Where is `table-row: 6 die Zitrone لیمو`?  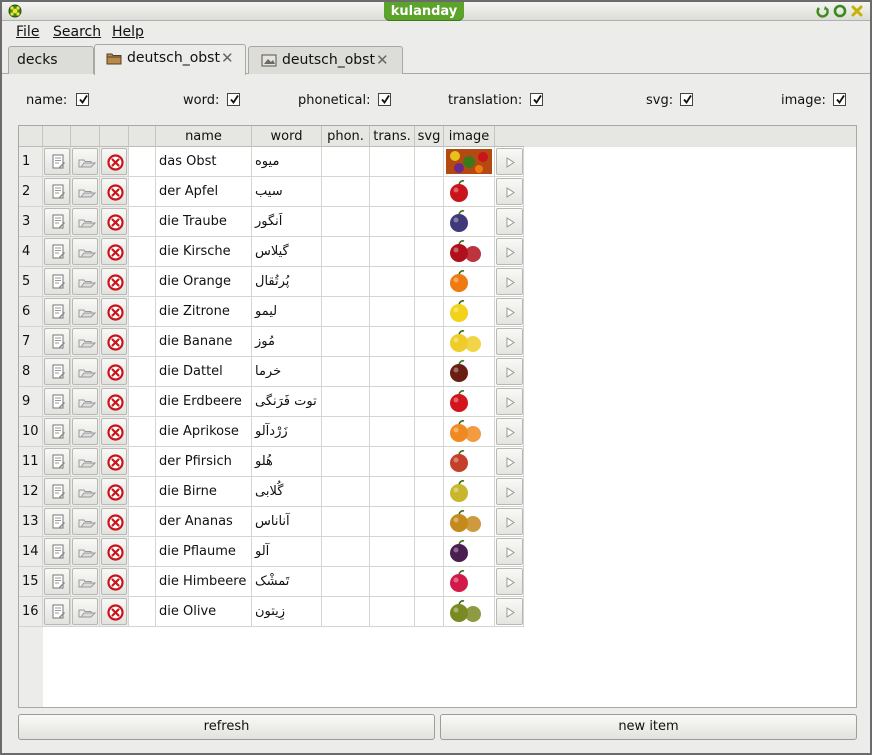 table-row: 6 die Zitrone لیمو is located at coordinates (271, 312).